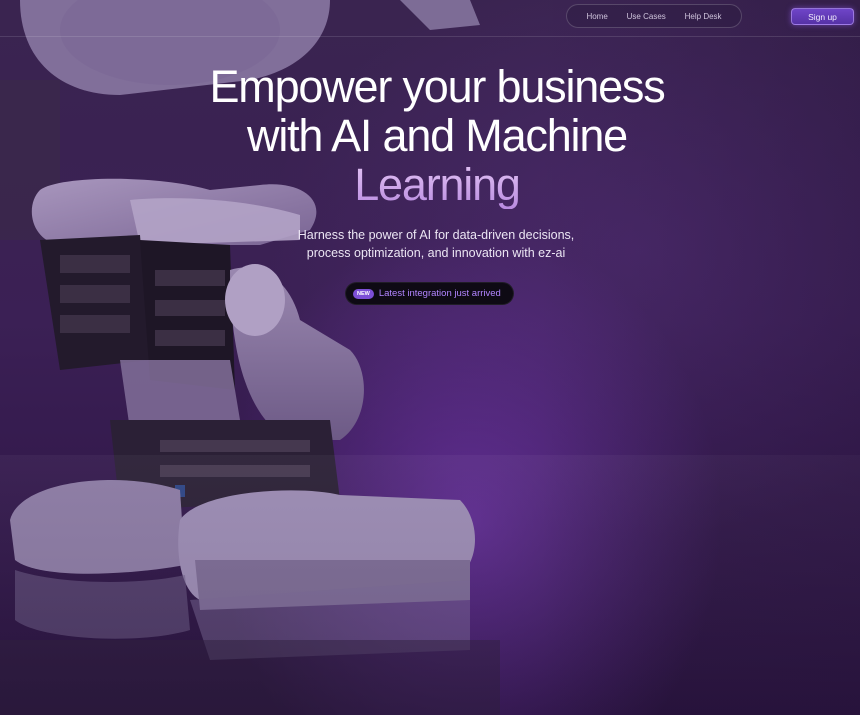 The width and height of the screenshot is (860, 715). I want to click on announcement-badge: NEW Latest integration just arrived, so click(429, 293).